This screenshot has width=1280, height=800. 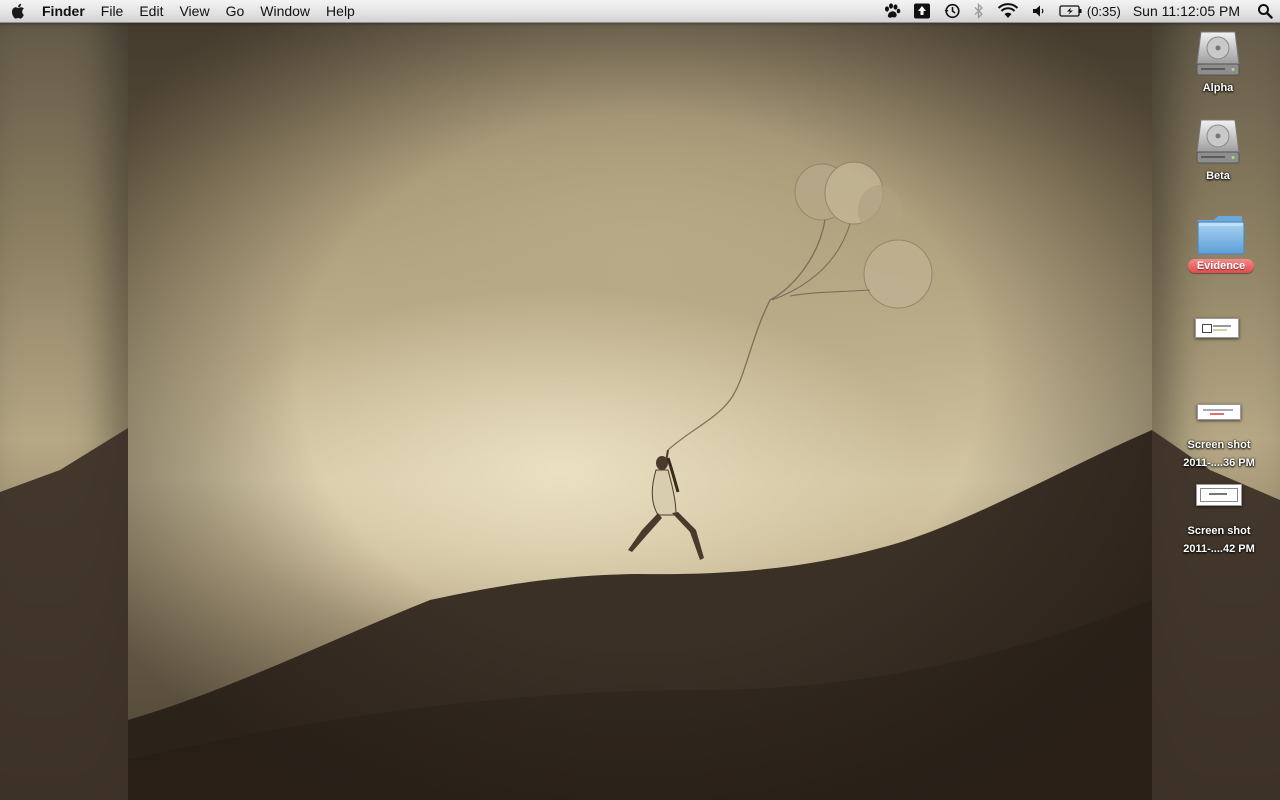 I want to click on menu-finder: Finder, so click(x=64, y=11).